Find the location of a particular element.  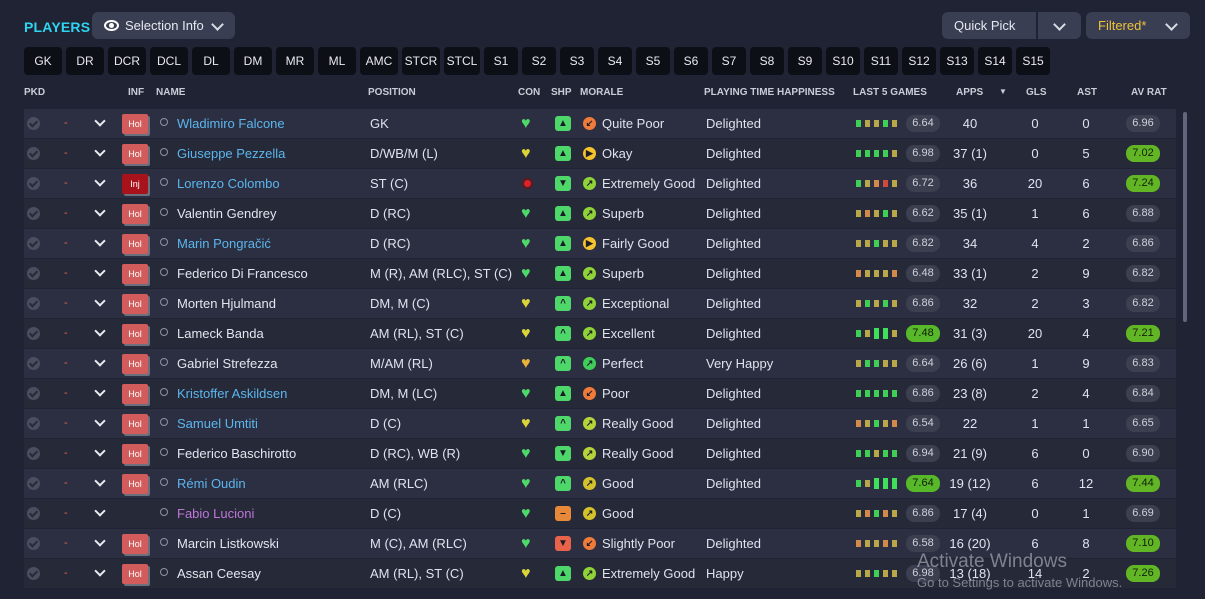

filter-button-s2: S2 is located at coordinates (539, 61).